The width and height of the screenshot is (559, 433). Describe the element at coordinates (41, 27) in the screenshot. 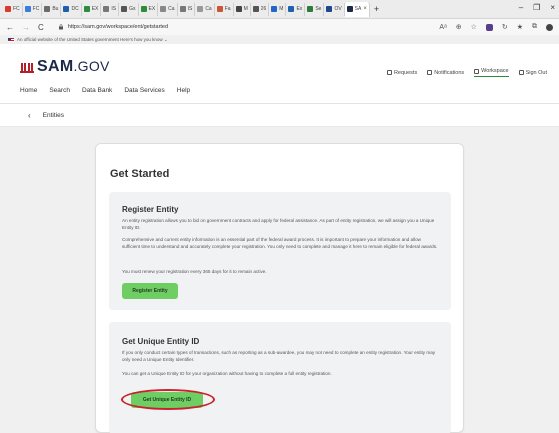

I see `reload-button: C` at that location.